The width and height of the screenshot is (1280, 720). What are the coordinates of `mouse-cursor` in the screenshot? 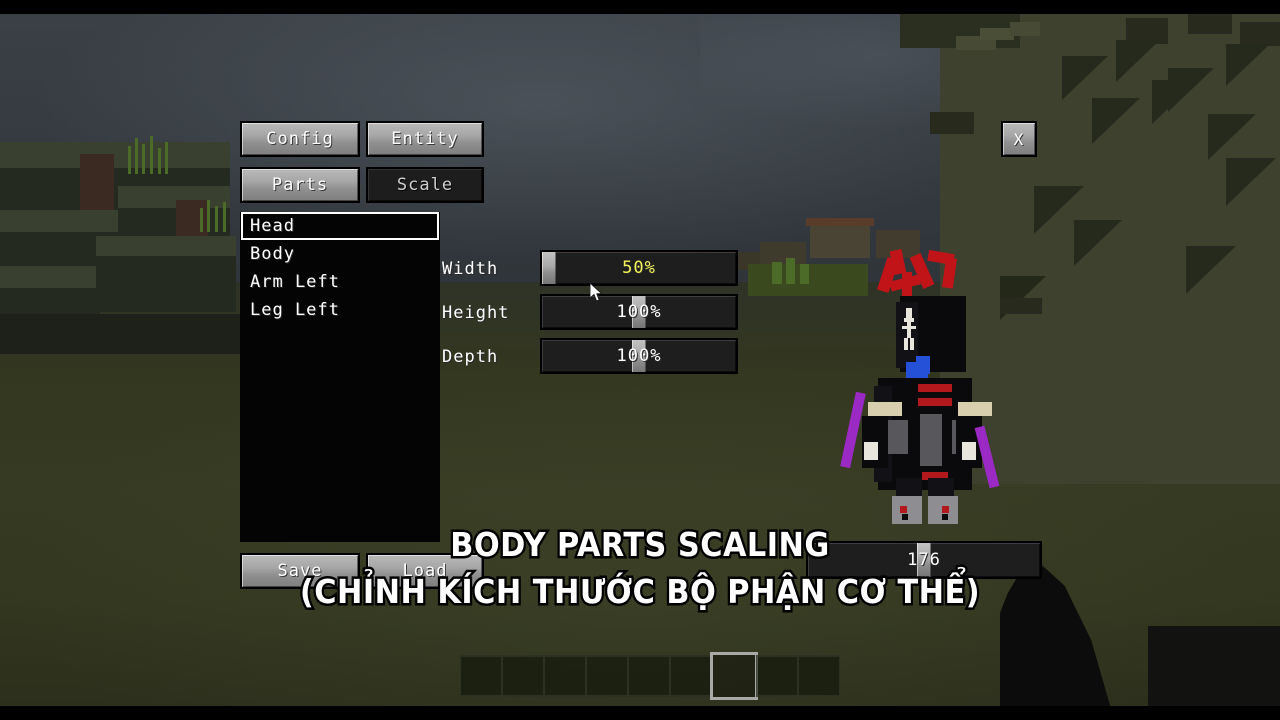 It's located at (596, 292).